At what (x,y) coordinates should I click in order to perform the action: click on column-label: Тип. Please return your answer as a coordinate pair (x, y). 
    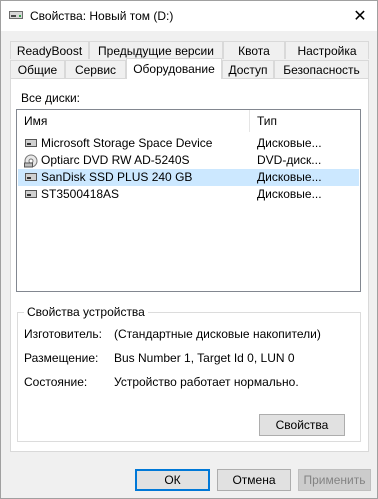
    Looking at the image, I should click on (267, 121).